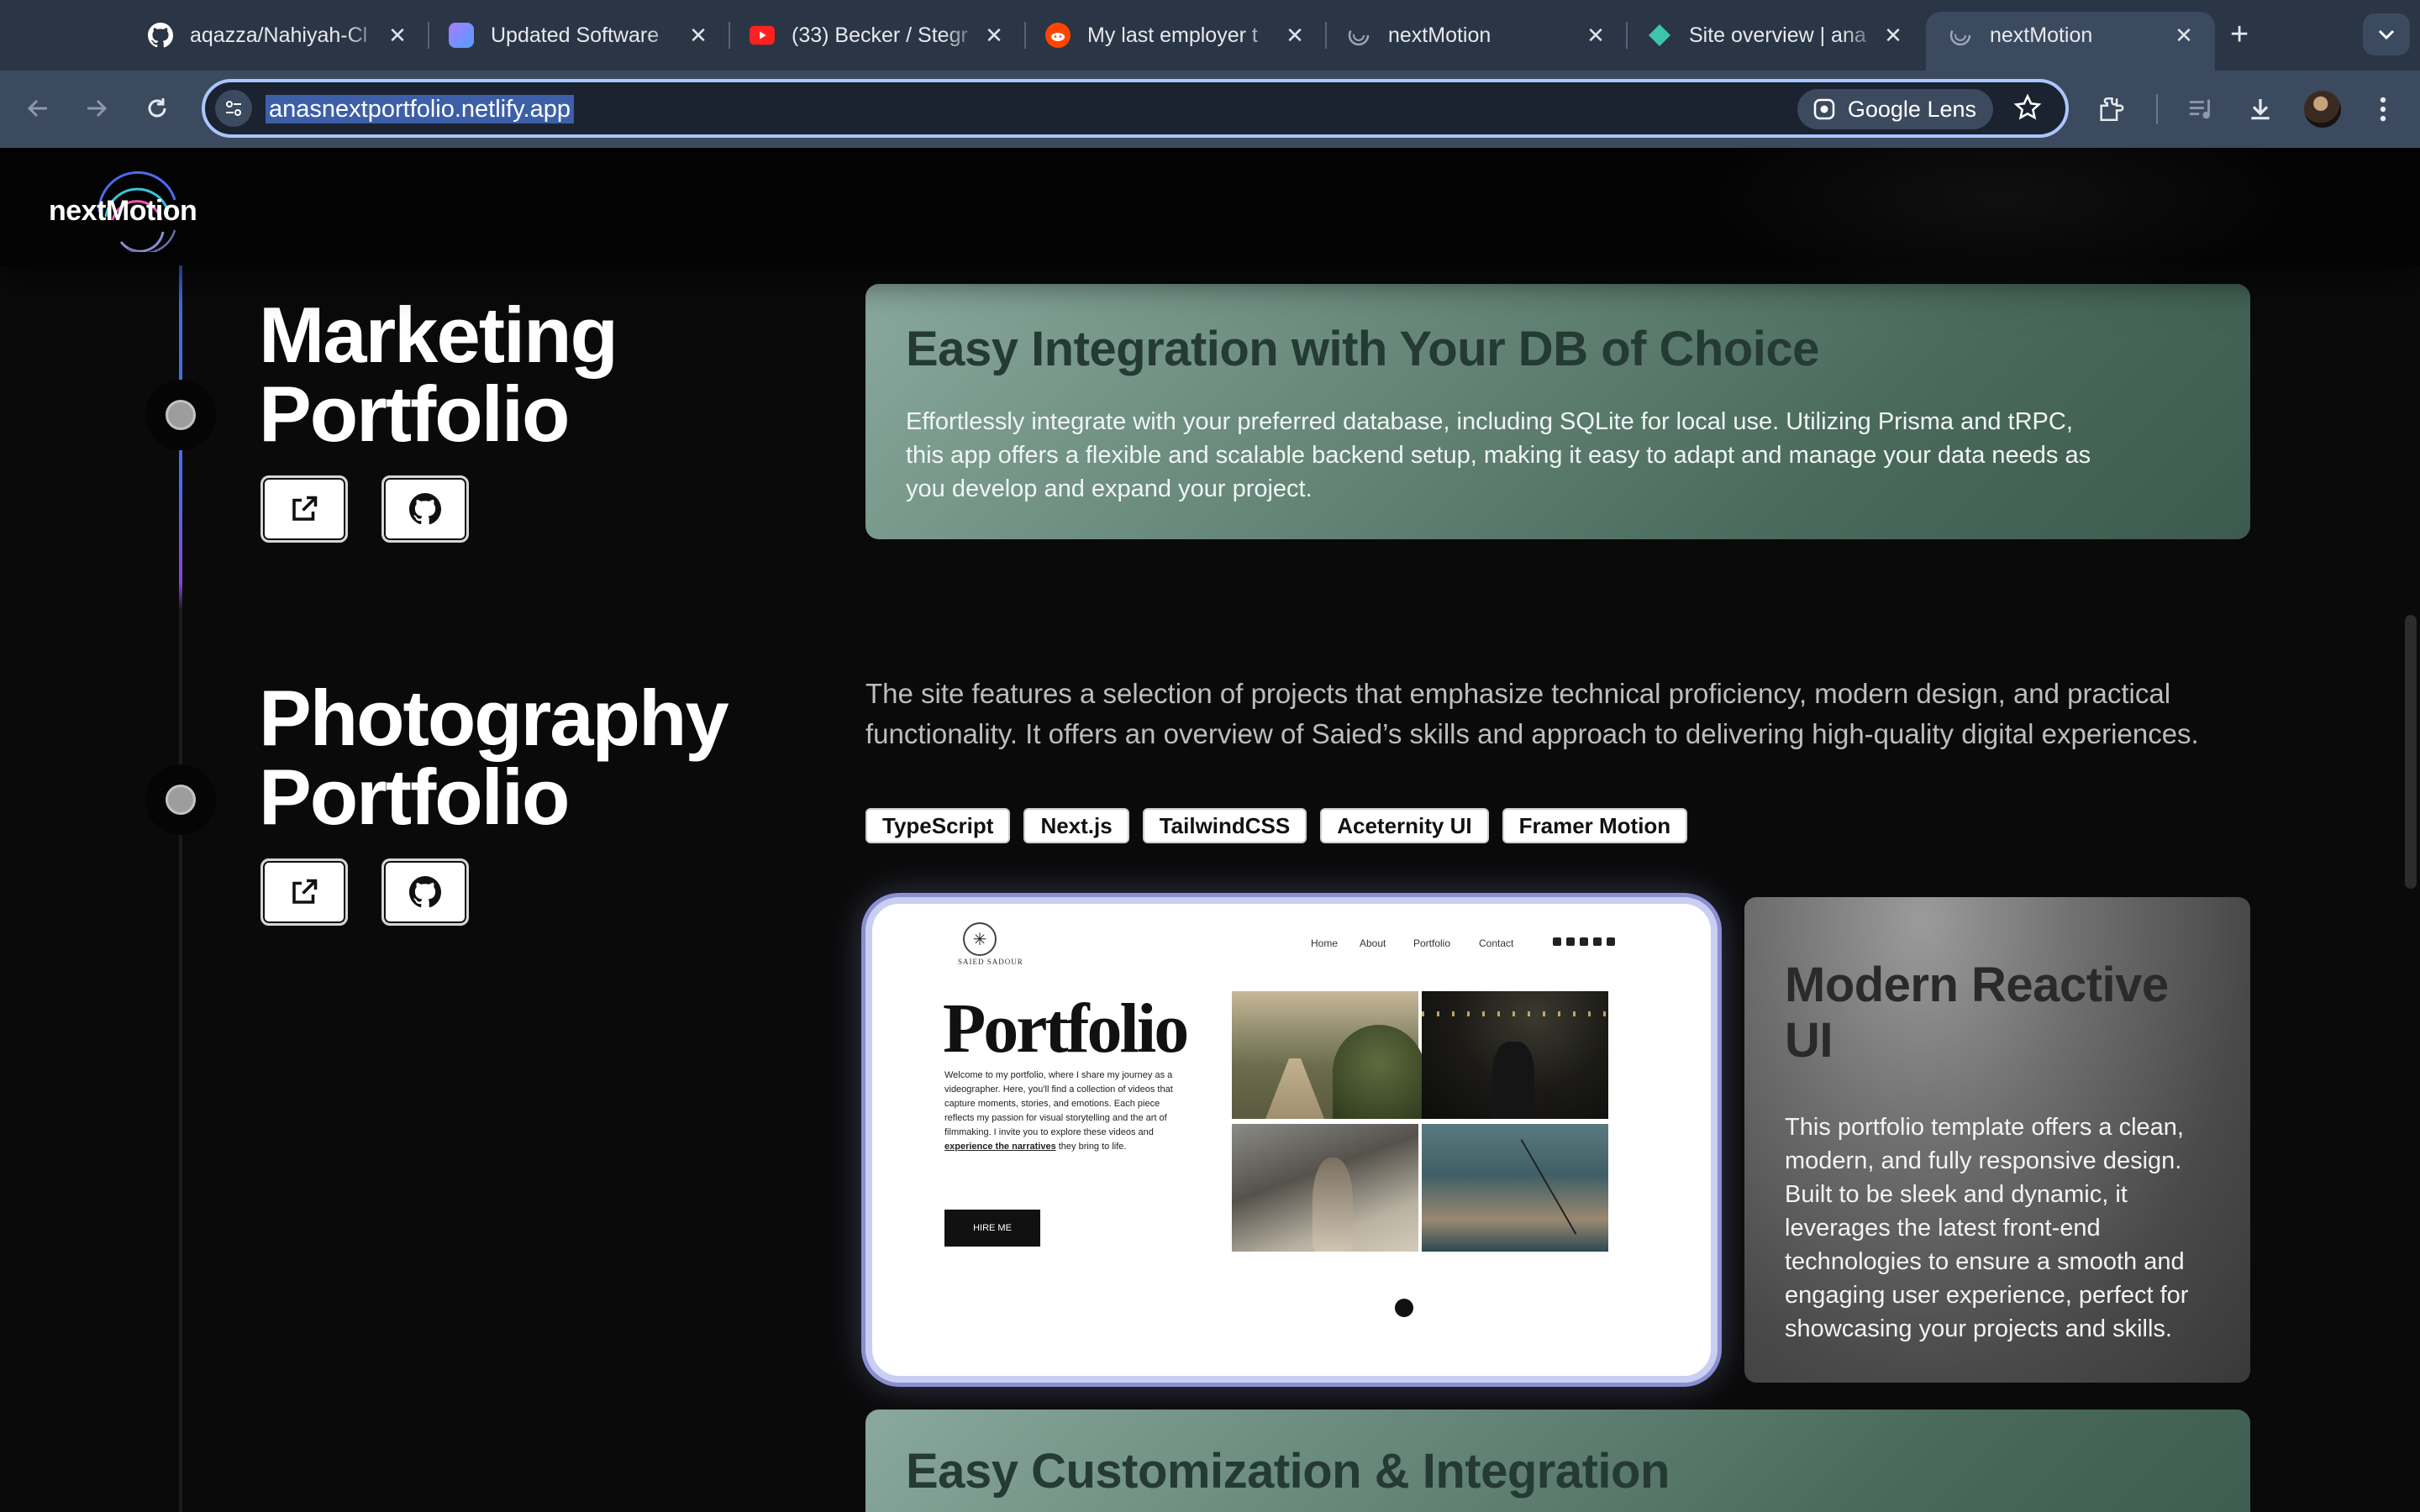 Image resolution: width=2420 pixels, height=1512 pixels. I want to click on tab-netlify: Site overview | ana ✕, so click(1774, 35).